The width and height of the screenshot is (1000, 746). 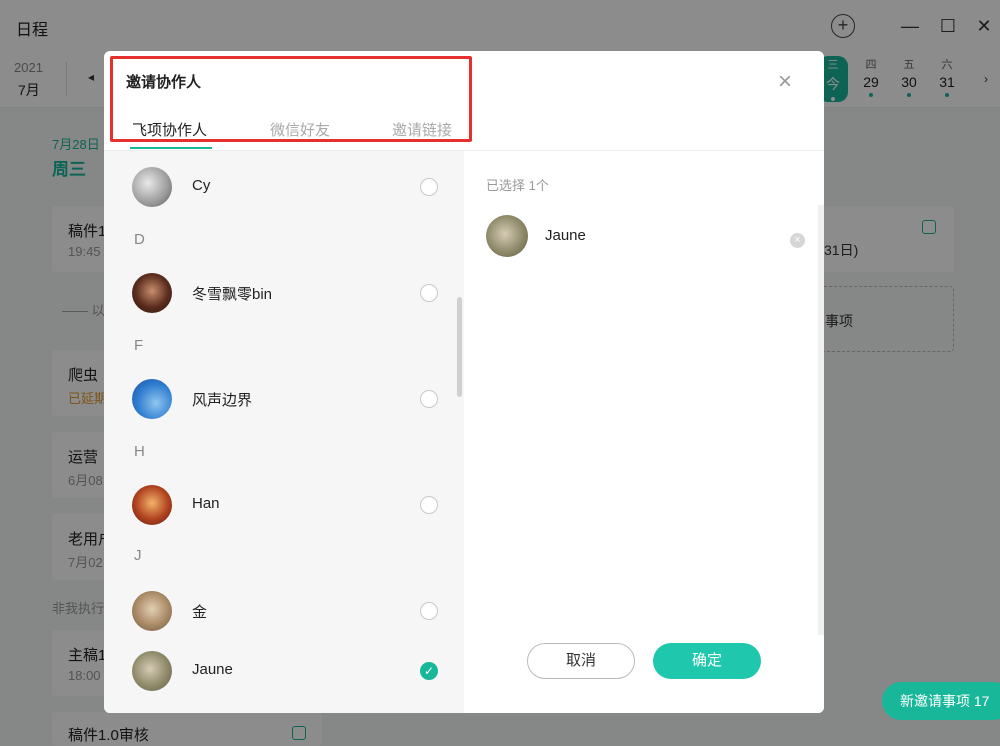 What do you see at coordinates (284, 505) in the screenshot?
I see `contact-row: Han` at bounding box center [284, 505].